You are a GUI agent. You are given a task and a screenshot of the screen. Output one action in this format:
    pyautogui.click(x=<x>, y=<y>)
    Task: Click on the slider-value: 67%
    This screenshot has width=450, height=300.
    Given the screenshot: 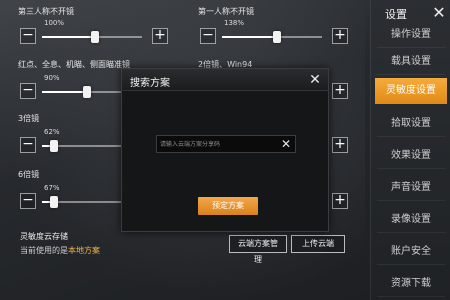 What is the action you would take?
    pyautogui.click(x=52, y=188)
    